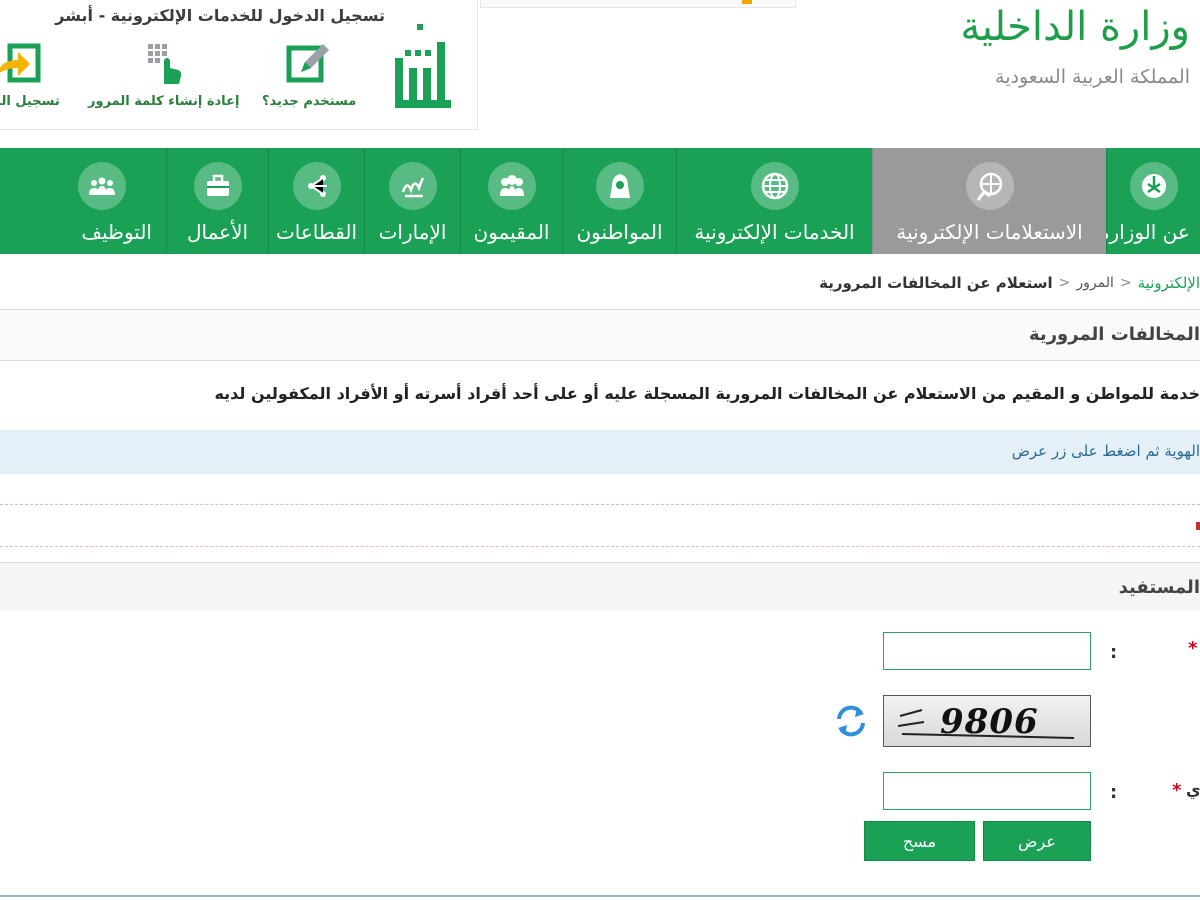 The height and width of the screenshot is (900, 1200). I want to click on panel-header: المخالفات المرورية, so click(600, 335).